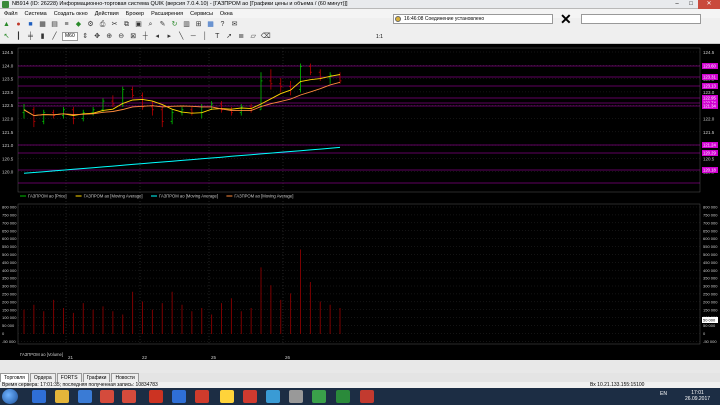 The image size is (720, 405). I want to click on close-button: ✕, so click(709, 4).